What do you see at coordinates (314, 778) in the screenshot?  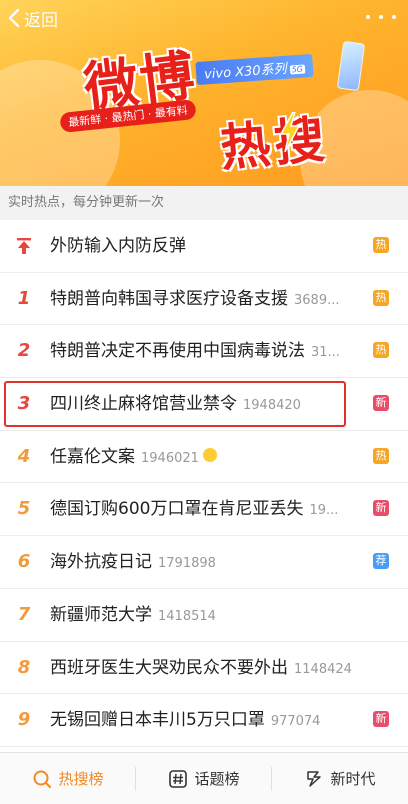 I see `new-era-icon` at bounding box center [314, 778].